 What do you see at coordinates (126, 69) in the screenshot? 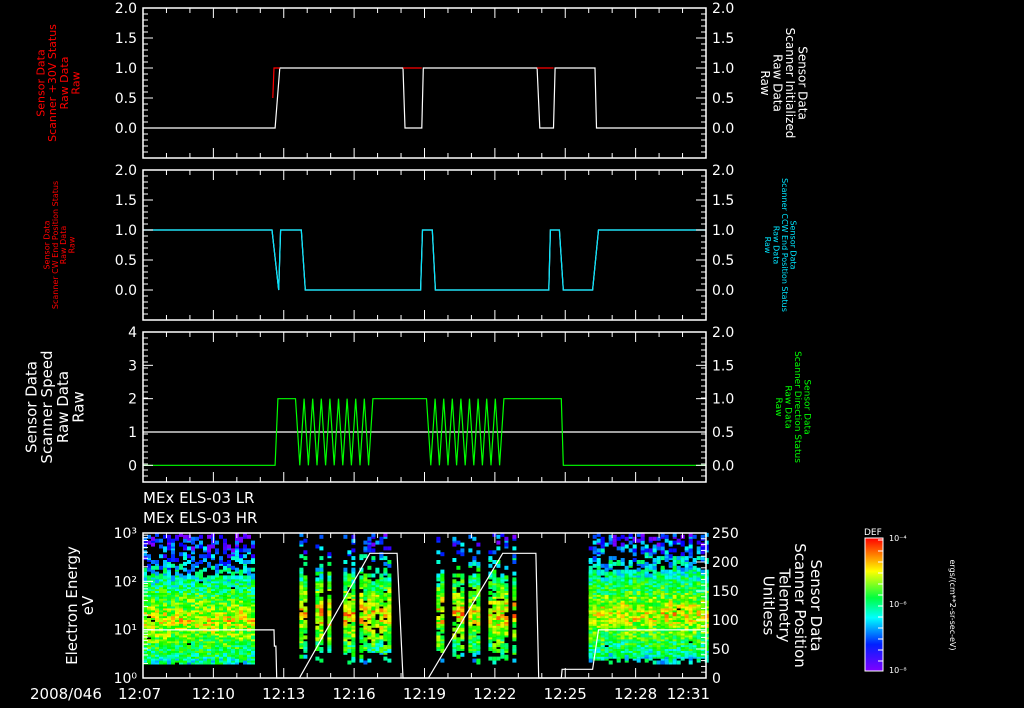
I see `left-tick-label: 1.0` at bounding box center [126, 69].